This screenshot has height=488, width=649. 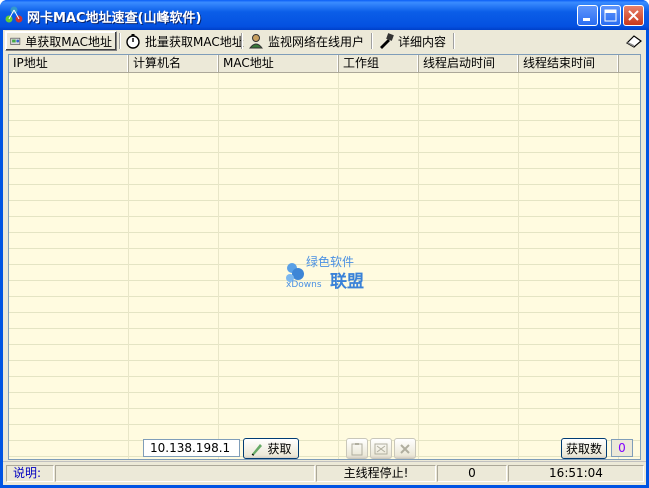 What do you see at coordinates (279, 63) in the screenshot?
I see `column-header-mac: MAC地址` at bounding box center [279, 63].